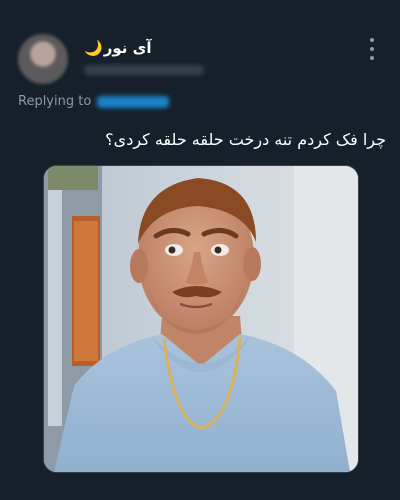 Image resolution: width=400 pixels, height=500 pixels. I want to click on more-options-button, so click(372, 49).